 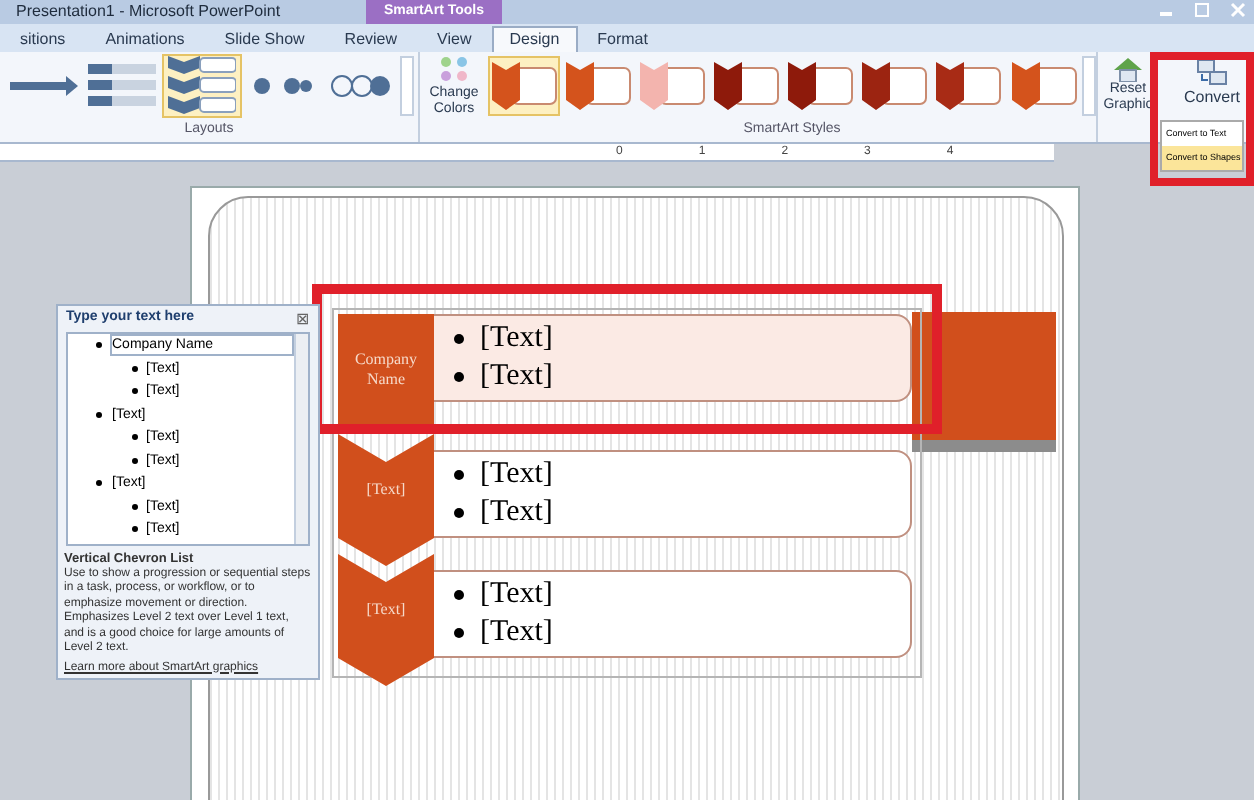 What do you see at coordinates (534, 39) in the screenshot?
I see `ribbon-tab: Design` at bounding box center [534, 39].